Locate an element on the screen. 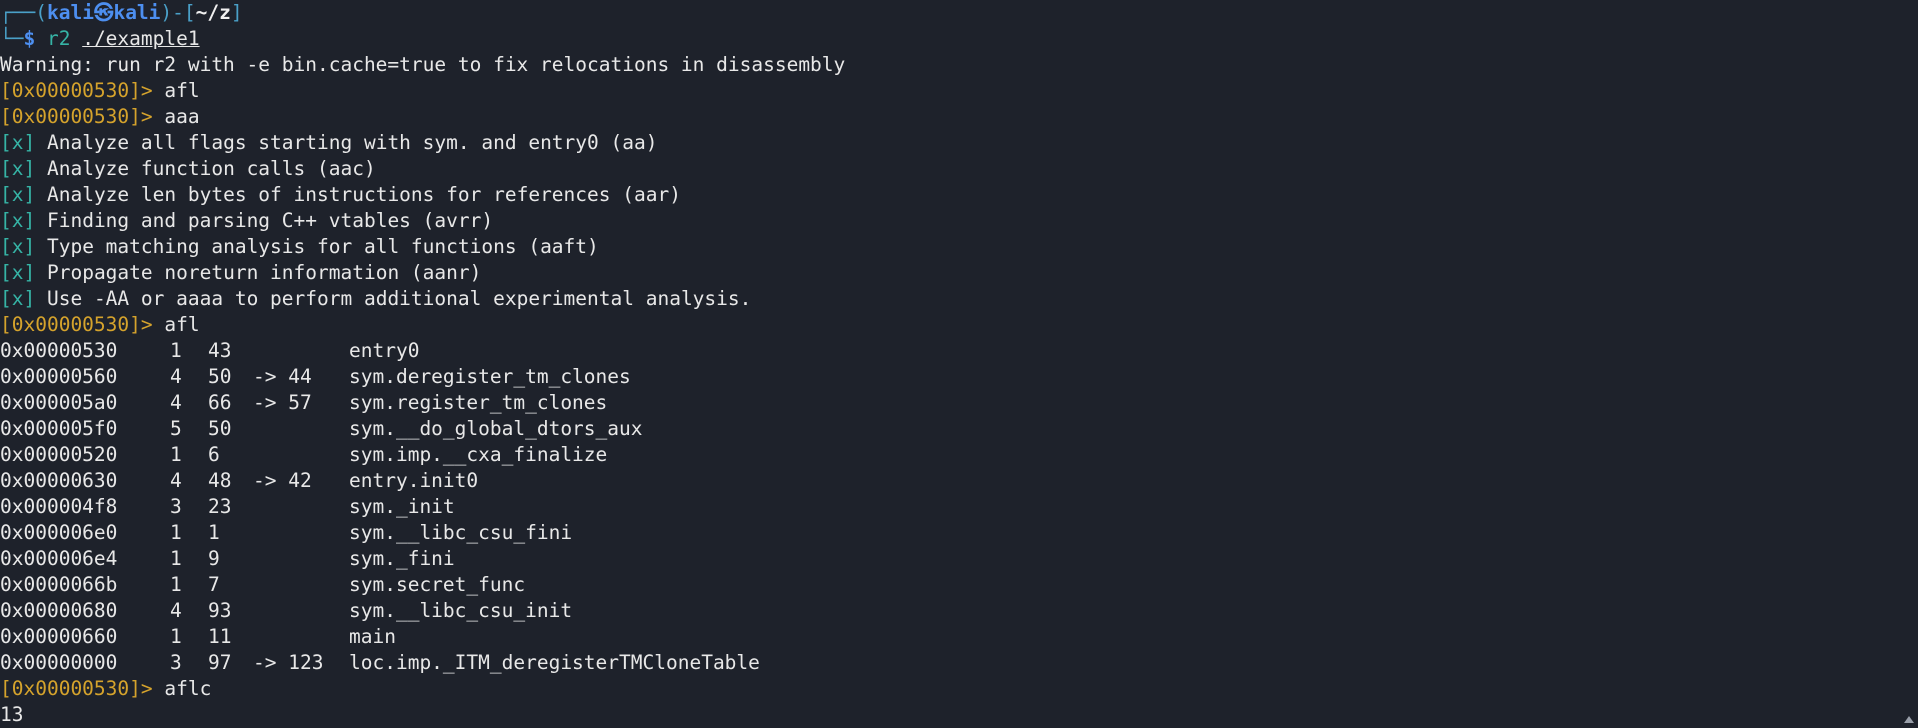 The width and height of the screenshot is (1918, 728). aflc-result: 13 is located at coordinates (12, 714).